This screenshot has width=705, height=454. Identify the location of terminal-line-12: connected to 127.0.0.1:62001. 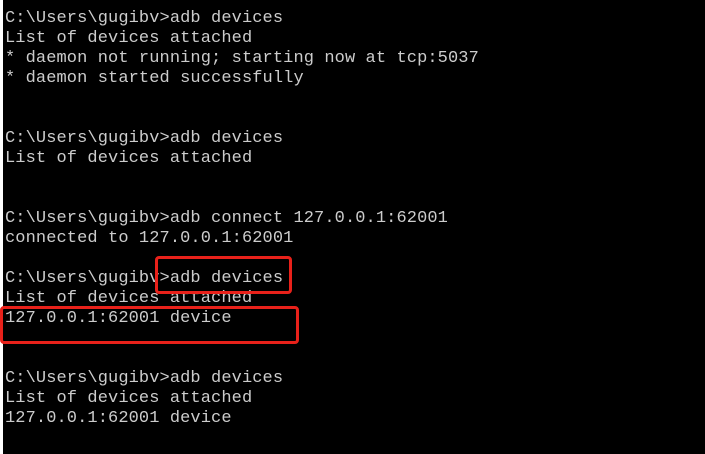
(149, 238).